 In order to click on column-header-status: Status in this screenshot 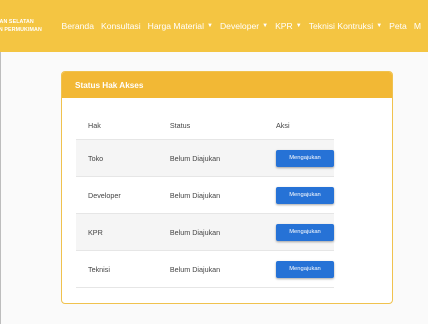, I will do `click(180, 125)`.